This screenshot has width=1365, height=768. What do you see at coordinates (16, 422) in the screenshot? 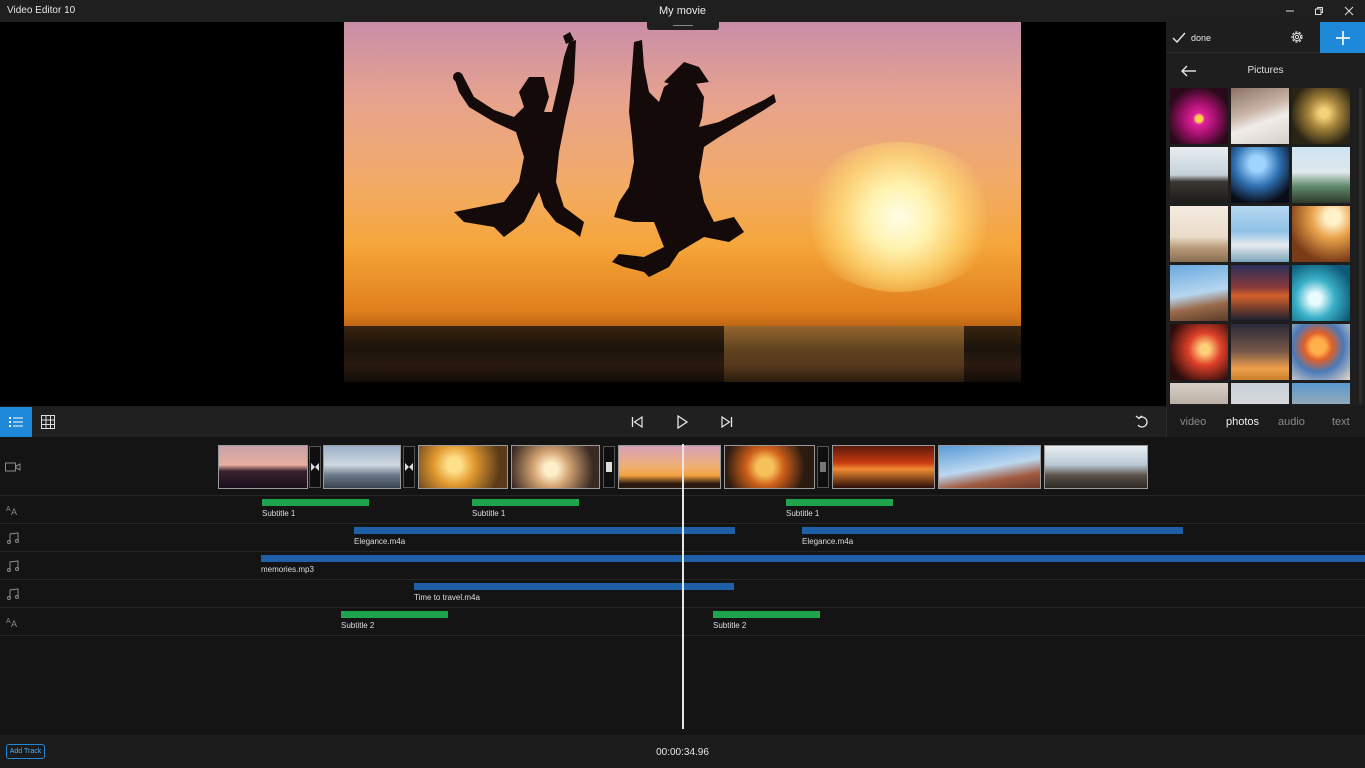
I see `list-view-button` at bounding box center [16, 422].